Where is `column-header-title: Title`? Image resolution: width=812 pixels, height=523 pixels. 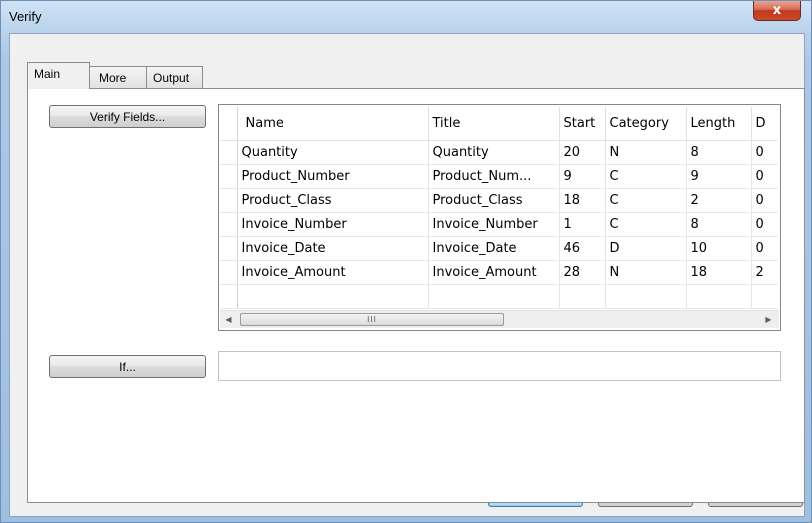
column-header-title: Title is located at coordinates (494, 124).